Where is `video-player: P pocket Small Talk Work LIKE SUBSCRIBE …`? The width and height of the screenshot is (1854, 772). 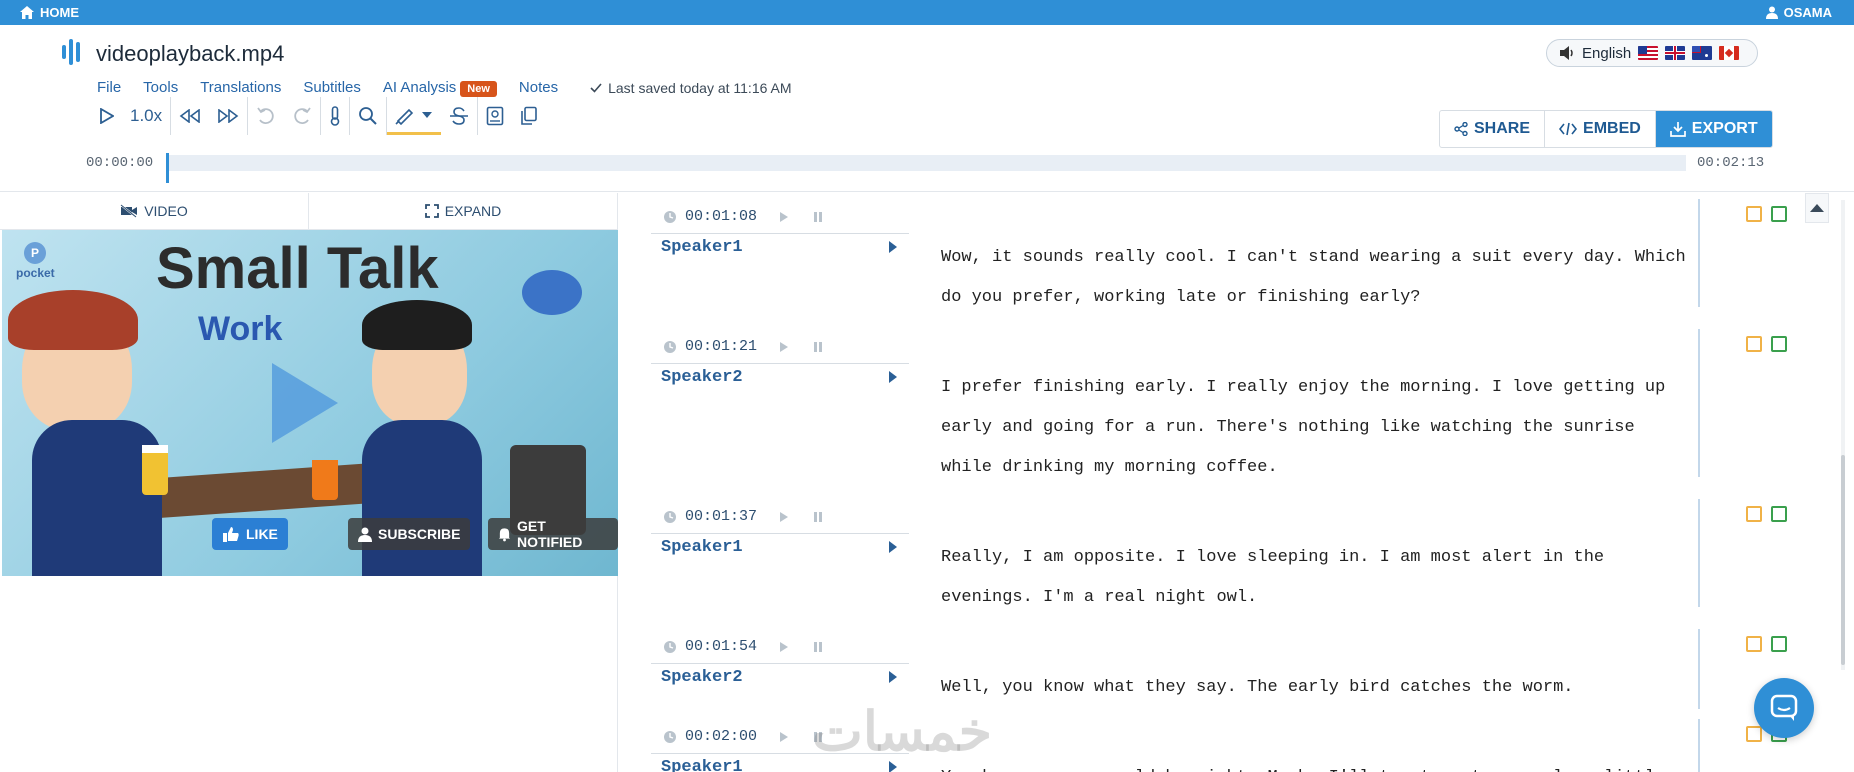 video-player: P pocket Small Talk Work LIKE SUBSCRIBE … is located at coordinates (310, 403).